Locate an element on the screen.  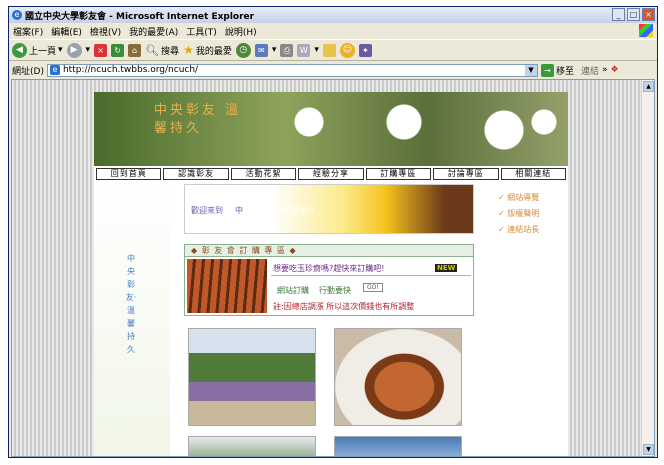
back-label: 上一頁 is located at coordinates (43, 51).